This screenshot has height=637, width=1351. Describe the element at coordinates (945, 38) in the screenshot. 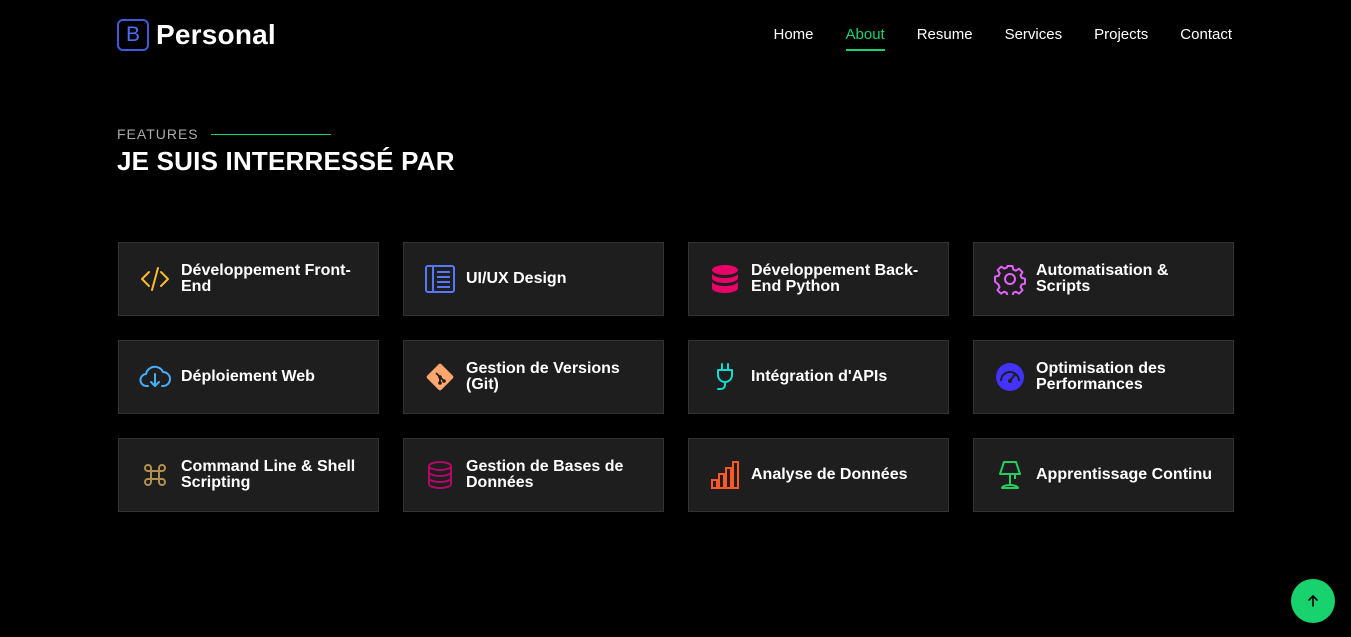

I see `nav-resume: Resume` at that location.